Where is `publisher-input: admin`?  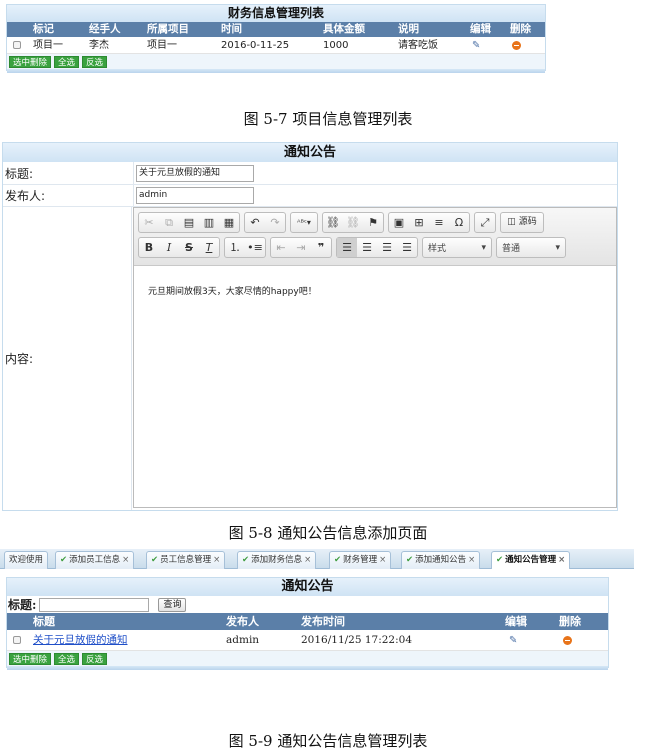 publisher-input: admin is located at coordinates (195, 195).